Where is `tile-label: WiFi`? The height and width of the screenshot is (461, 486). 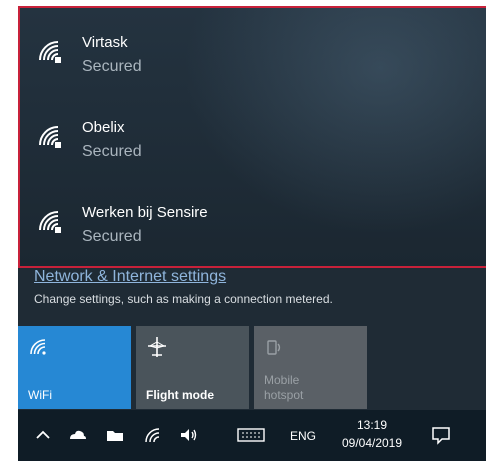
tile-label: WiFi is located at coordinates (40, 395).